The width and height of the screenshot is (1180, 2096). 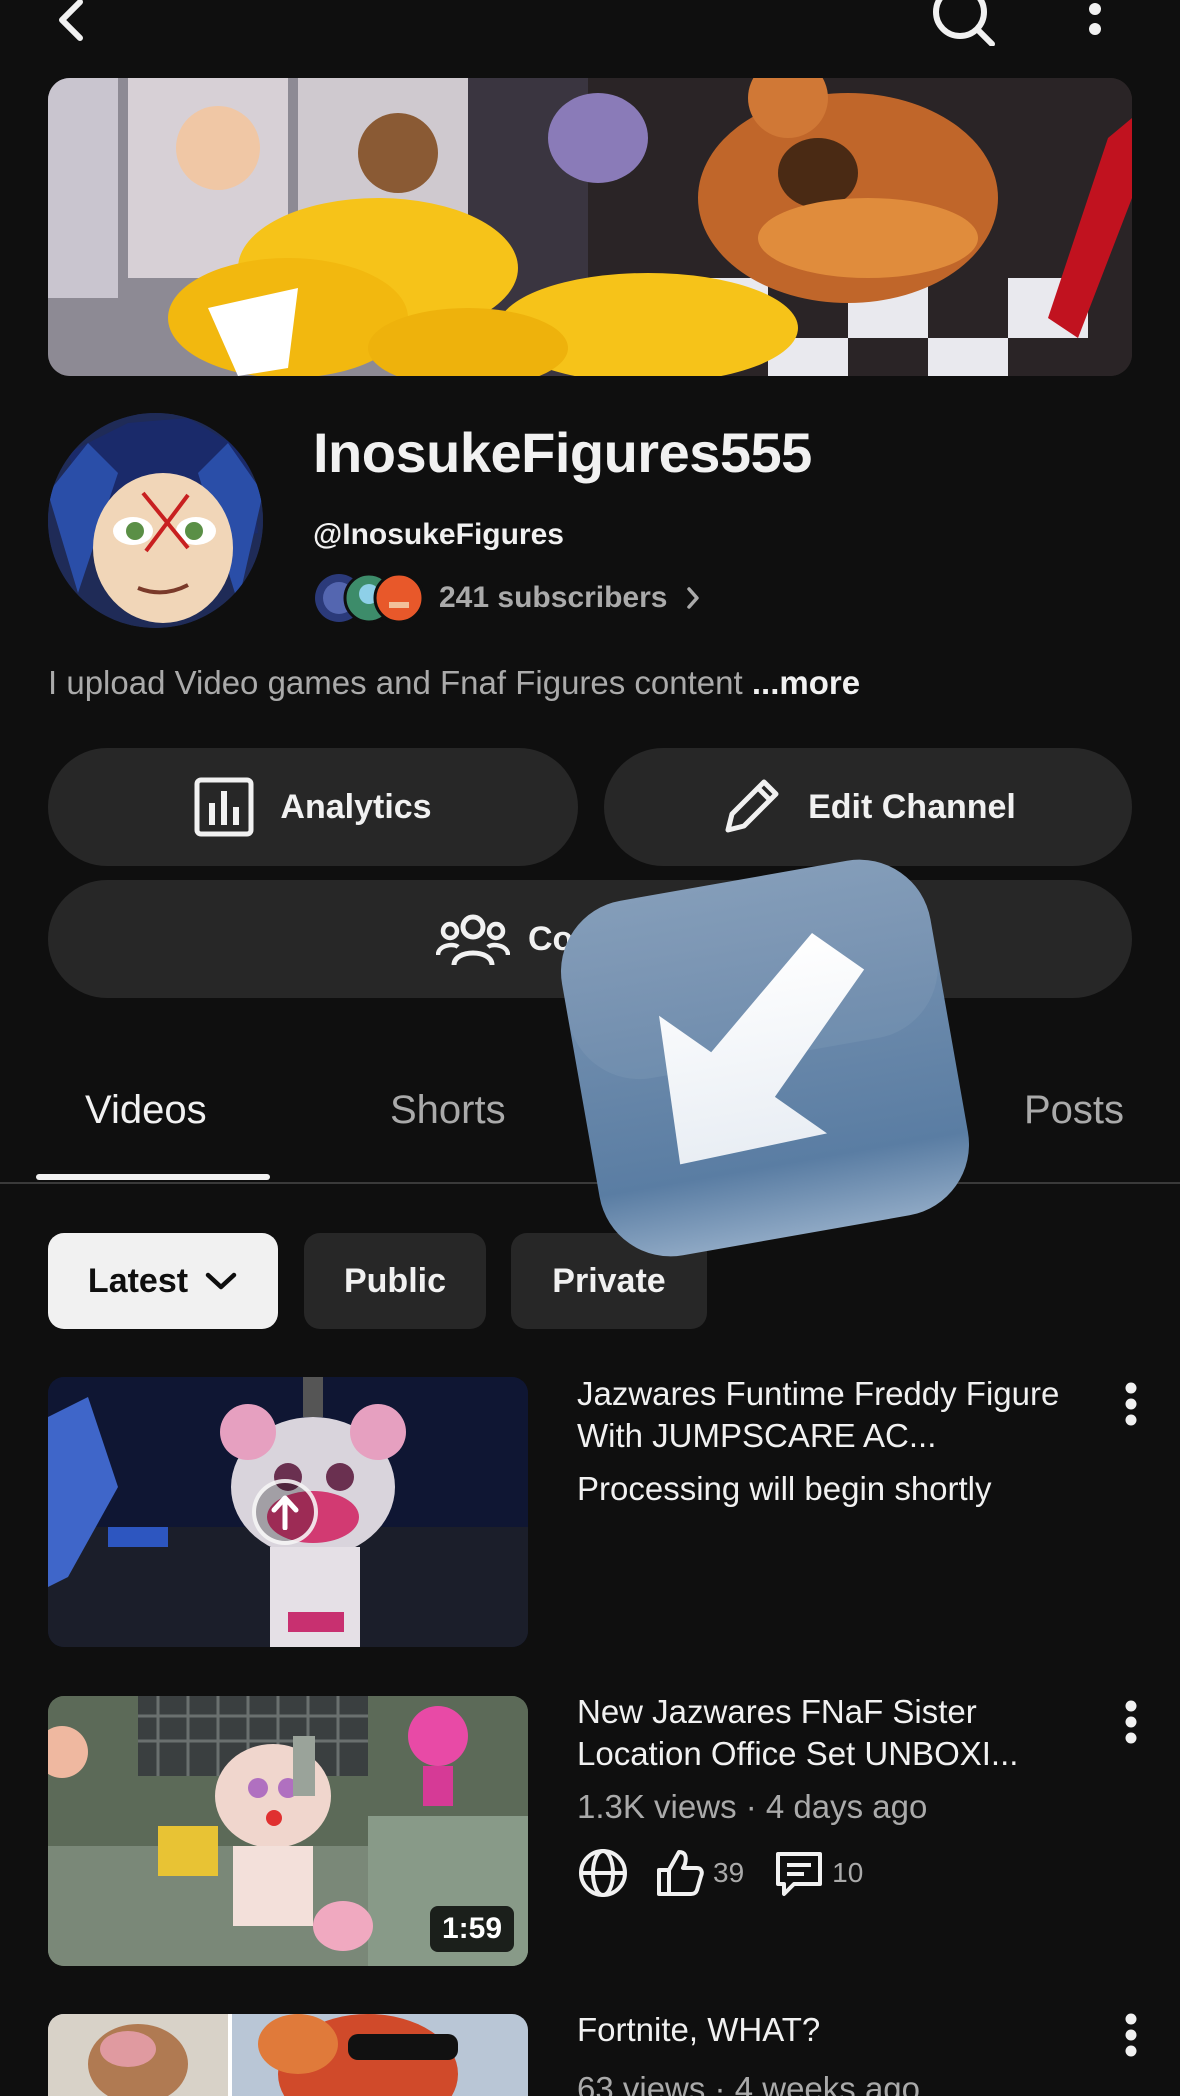 What do you see at coordinates (153, 1177) in the screenshot?
I see `selected-tab-indicator` at bounding box center [153, 1177].